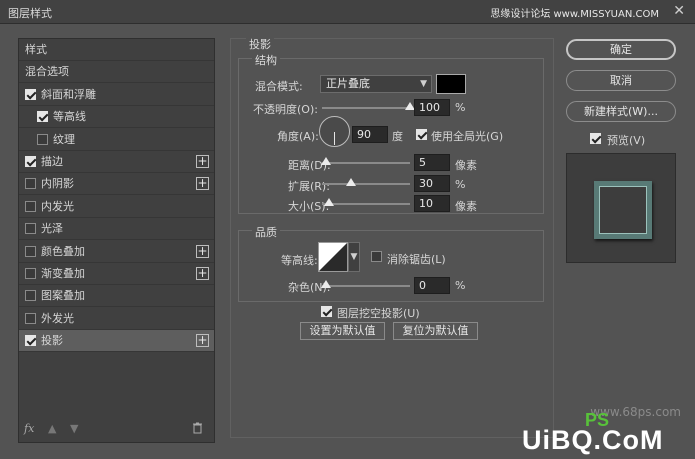 The height and width of the screenshot is (459, 695). Describe the element at coordinates (116, 274) in the screenshot. I see `style-list-item: 渐变叠加 +` at that location.